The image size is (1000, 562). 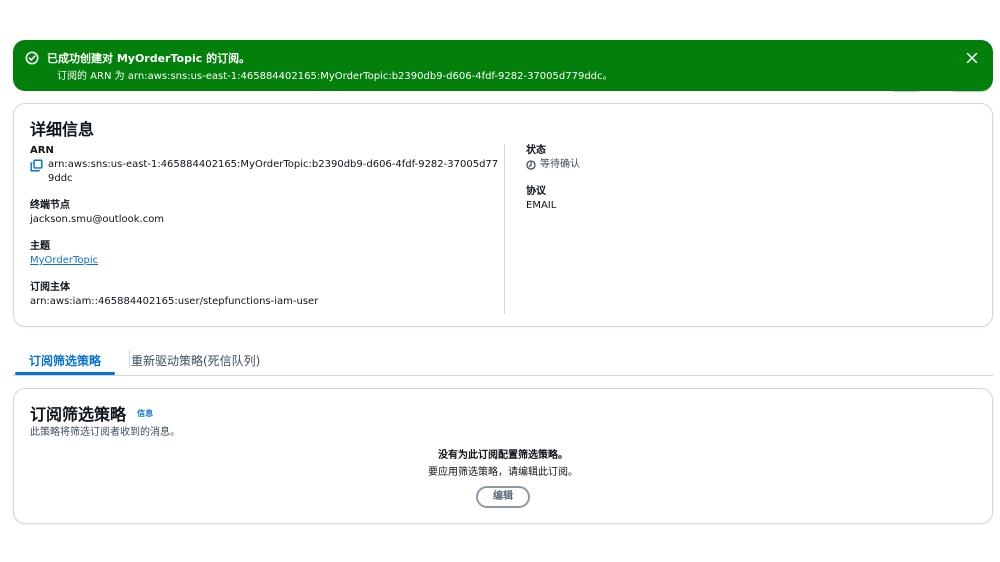 What do you see at coordinates (62, 129) in the screenshot?
I see `details-title: 详细信息` at bounding box center [62, 129].